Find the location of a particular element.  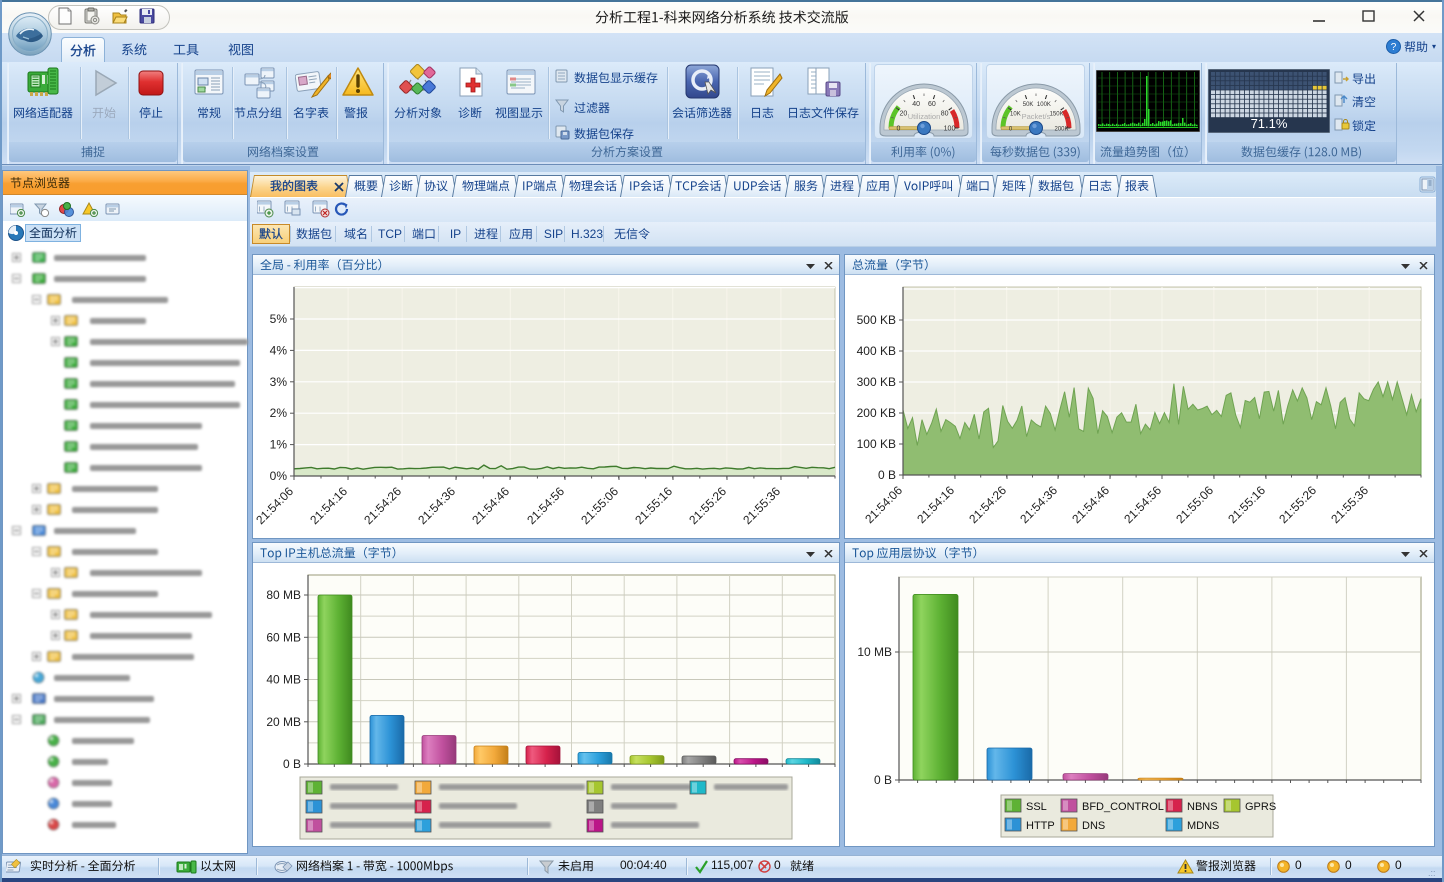

svg-text: HTTP is located at coordinates (1040, 826).